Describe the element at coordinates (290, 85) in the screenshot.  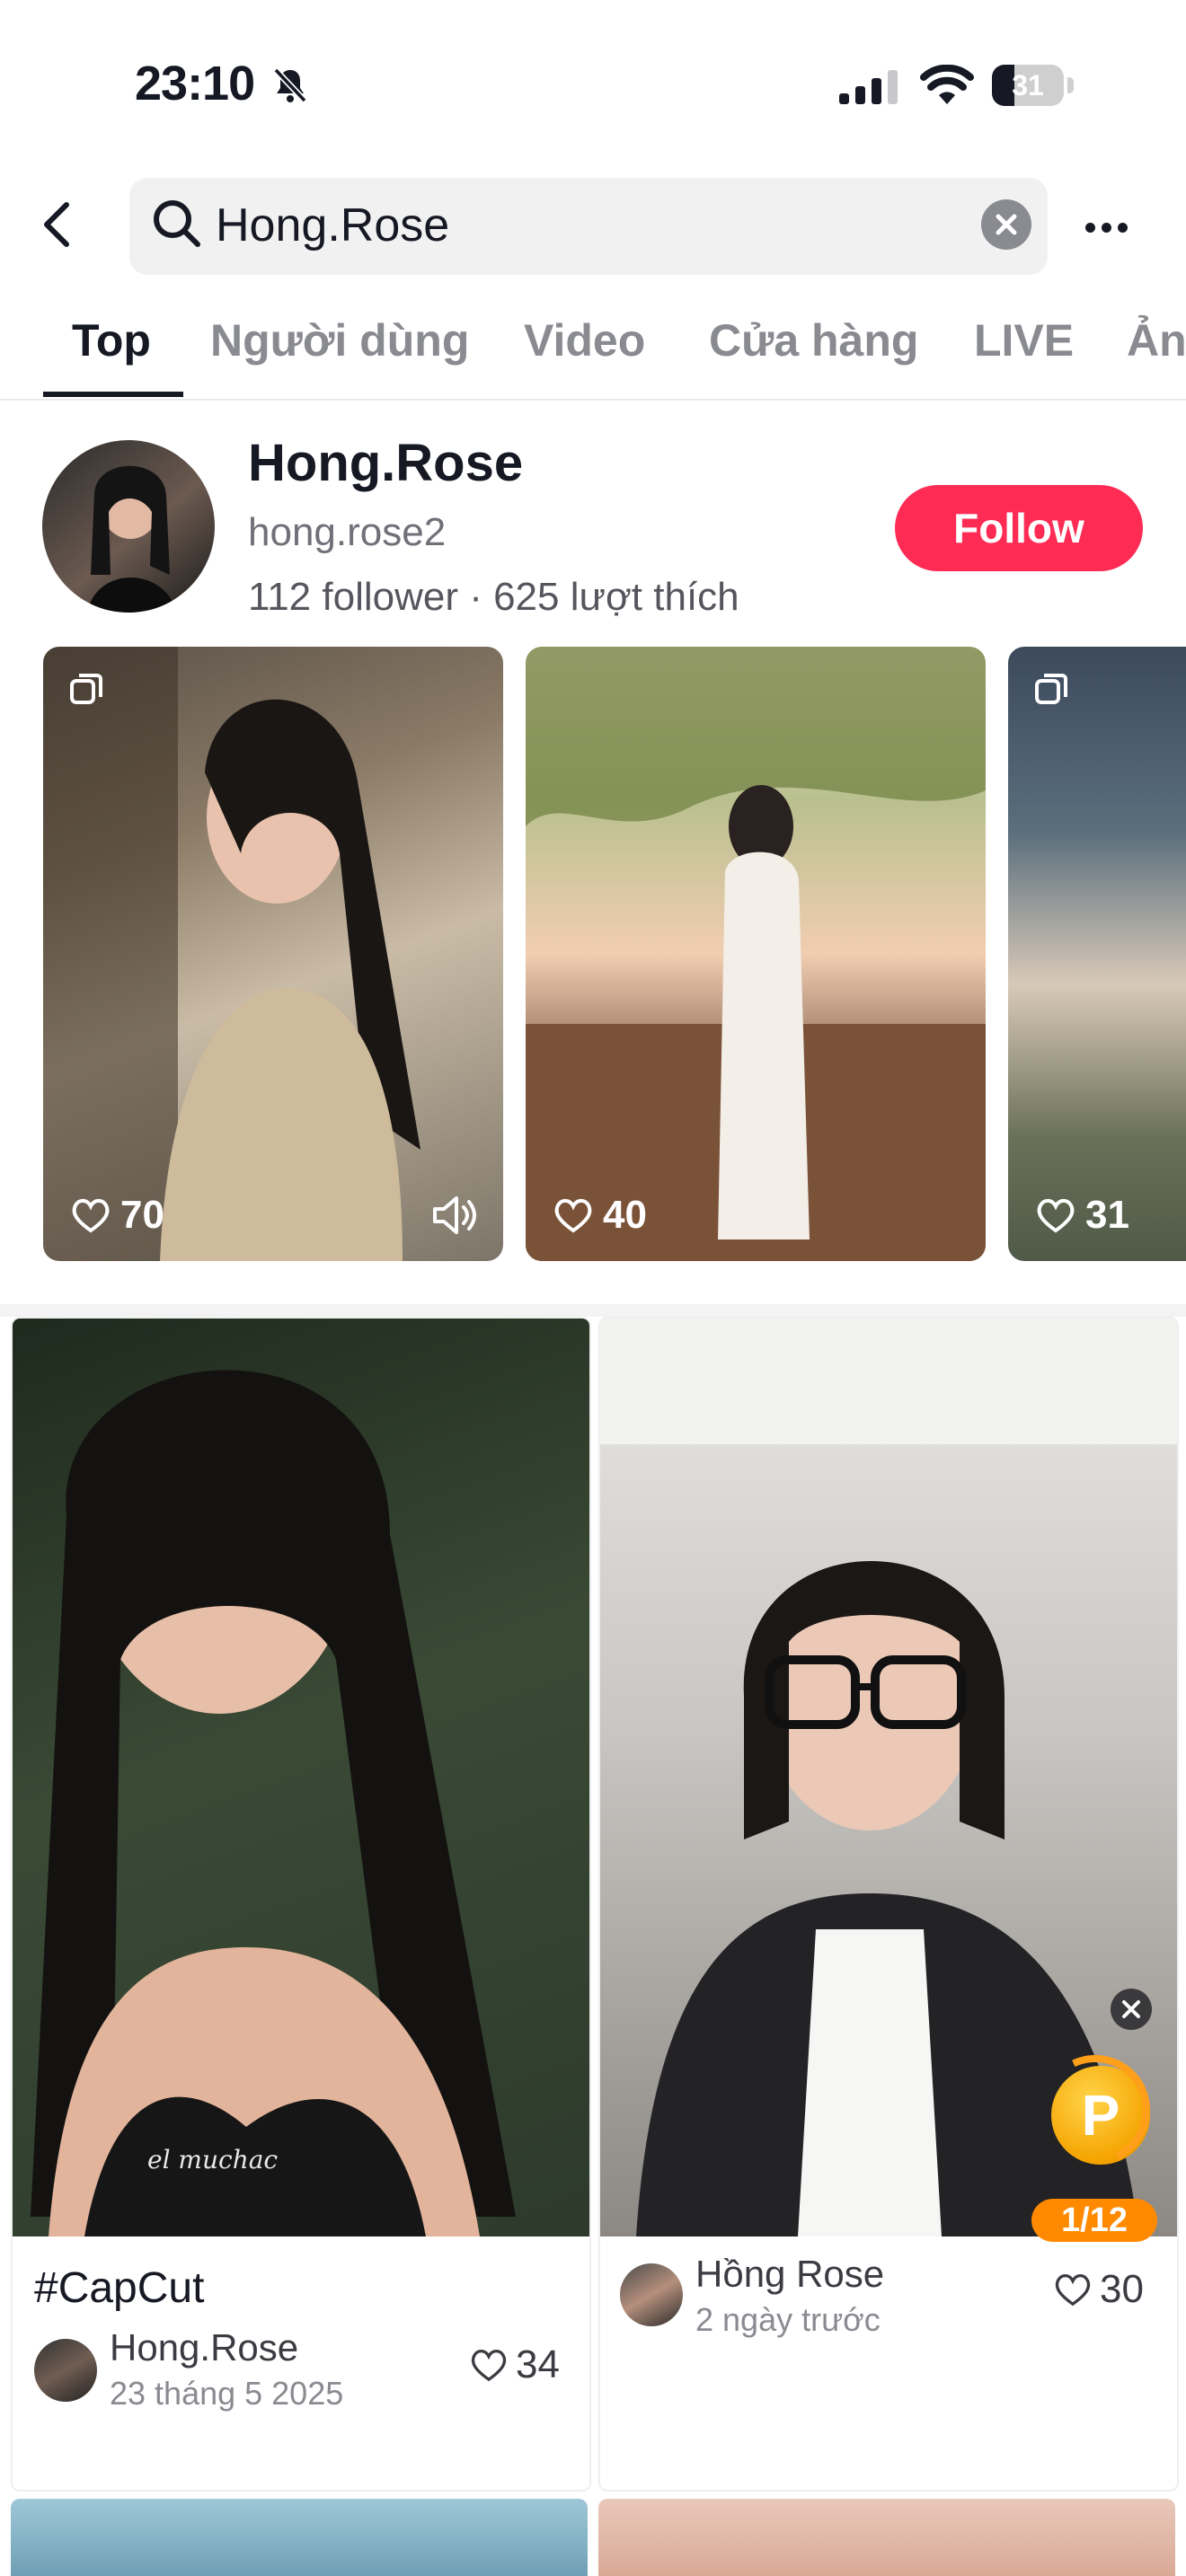
I see `bell-muted-icon` at that location.